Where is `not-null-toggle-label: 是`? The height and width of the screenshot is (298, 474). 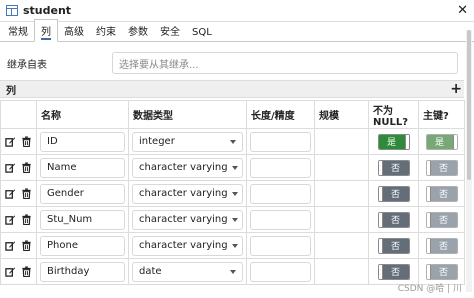
not-null-toggle-label: 是 is located at coordinates (391, 141).